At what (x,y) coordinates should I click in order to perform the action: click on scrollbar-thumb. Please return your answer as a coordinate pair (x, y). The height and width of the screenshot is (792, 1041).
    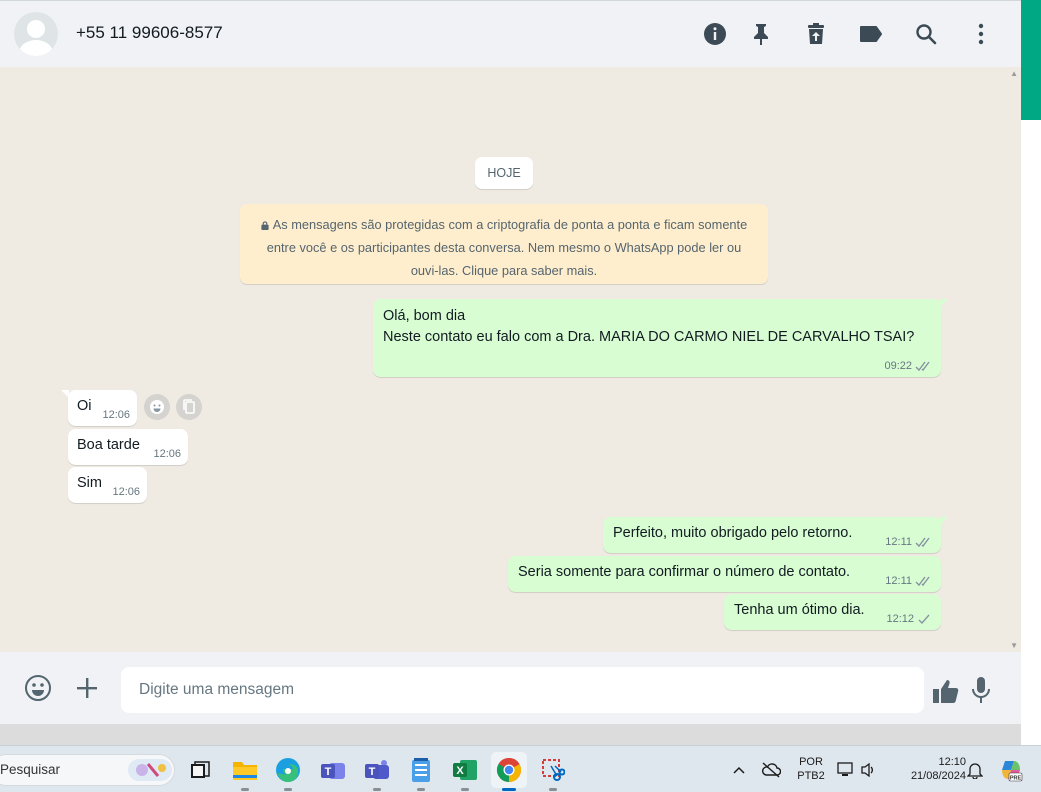
    Looking at the image, I should click on (1031, 60).